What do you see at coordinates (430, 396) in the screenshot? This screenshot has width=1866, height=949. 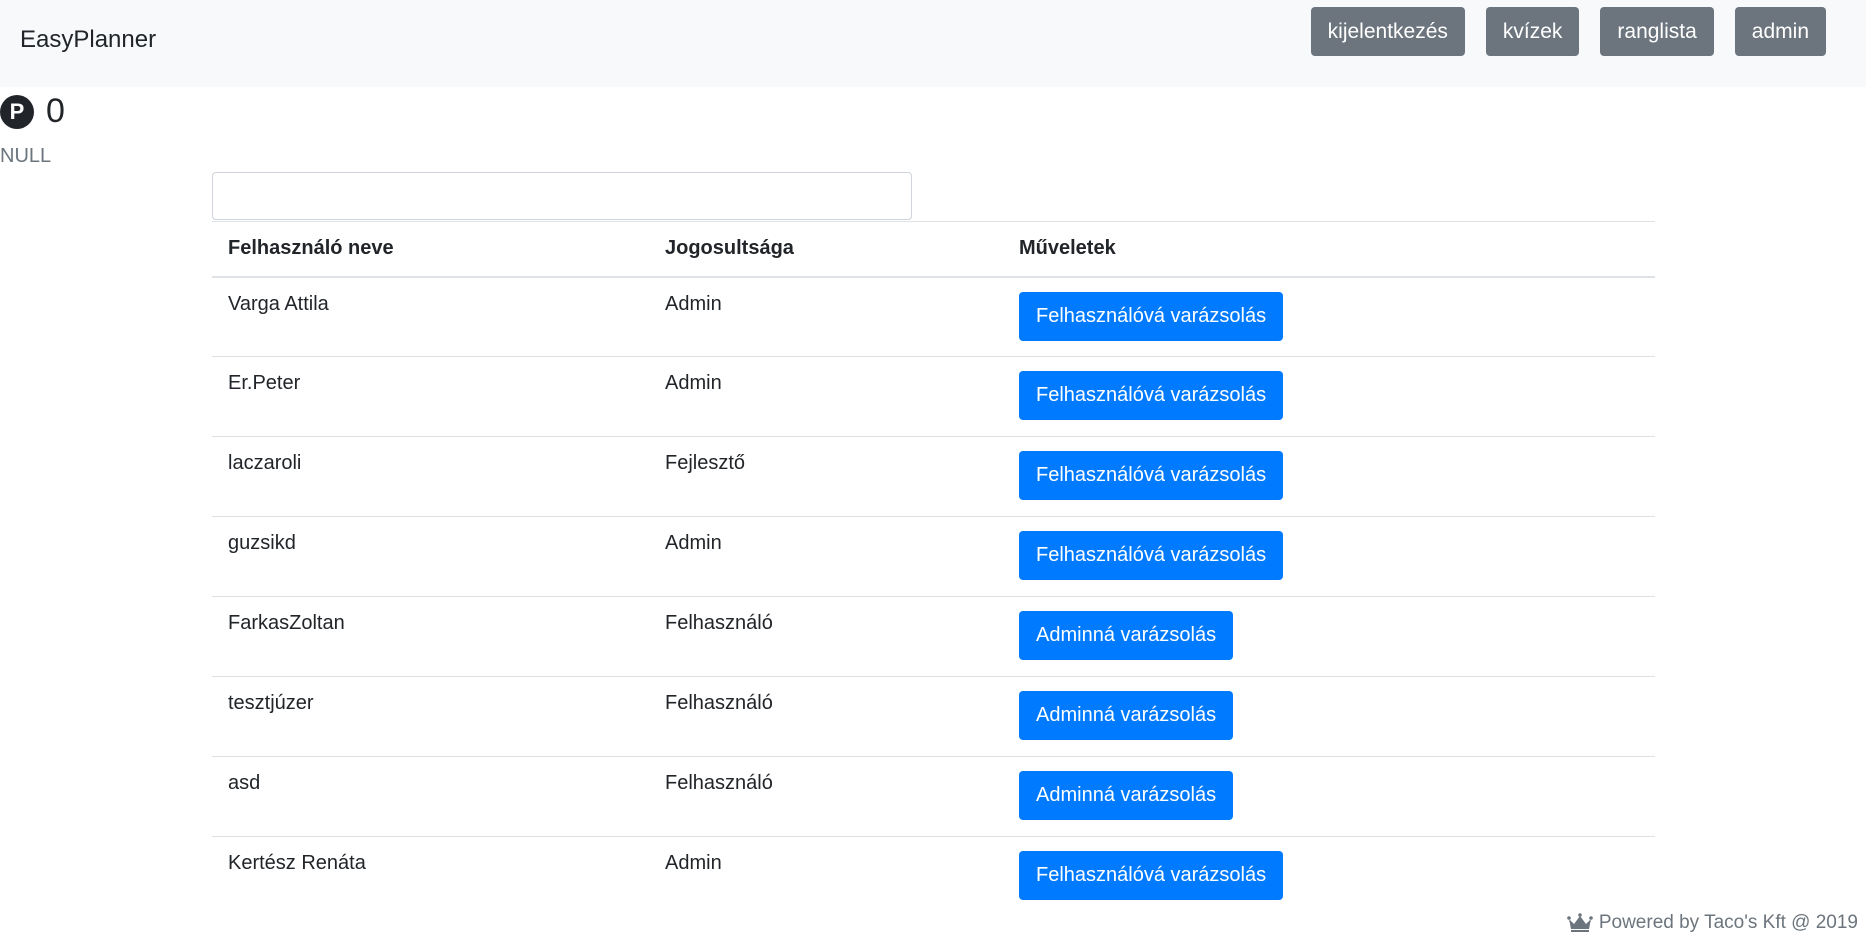 I see `user-name-cell: Er.Peter` at bounding box center [430, 396].